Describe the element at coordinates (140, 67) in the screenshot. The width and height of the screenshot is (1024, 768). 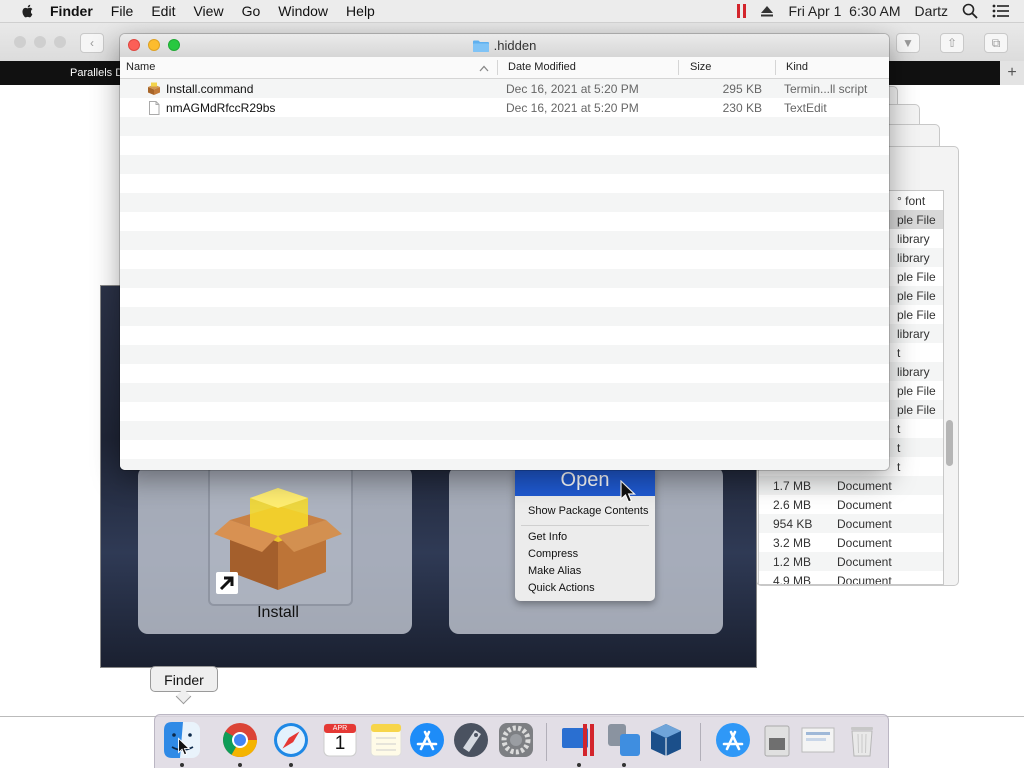
I see `column-header-name: Name` at that location.